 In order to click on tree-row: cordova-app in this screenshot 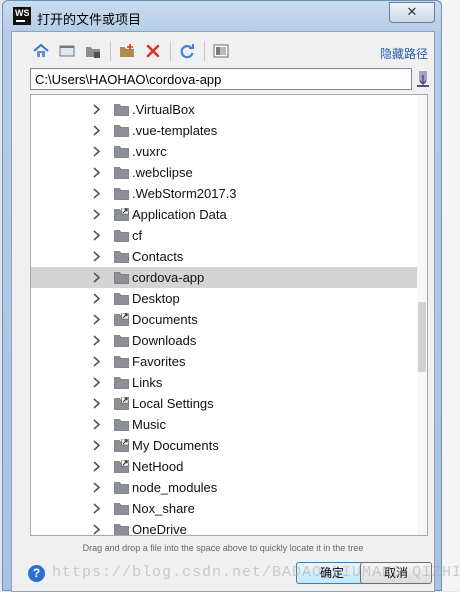, I will do `click(224, 277)`.